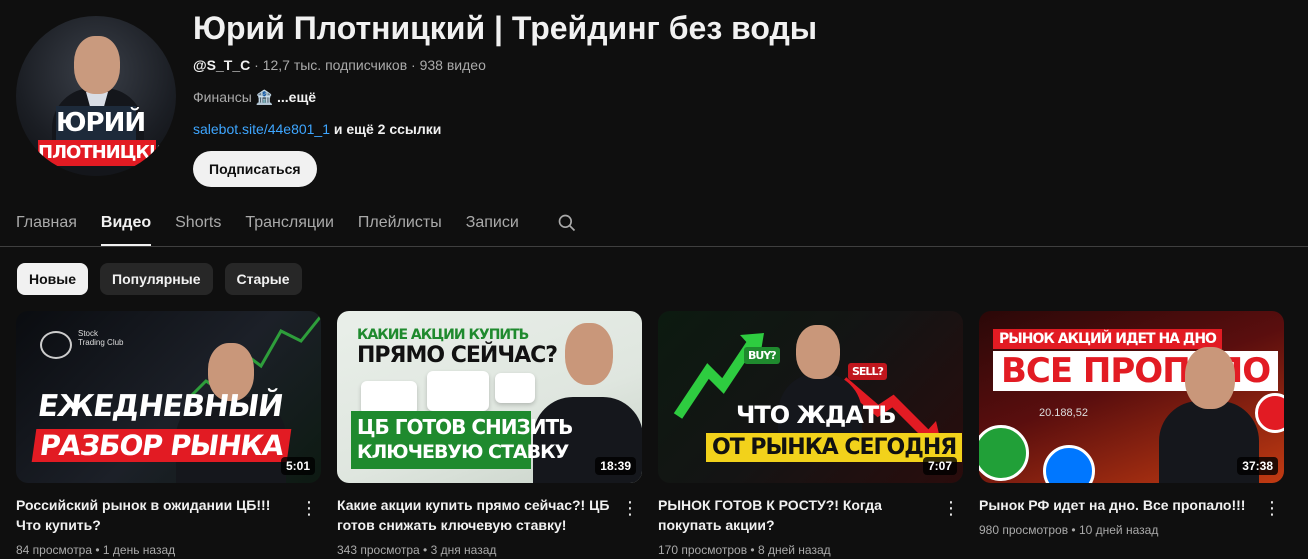  What do you see at coordinates (101, 338) in the screenshot?
I see `club-logo-text: Stock Trading Club` at bounding box center [101, 338].